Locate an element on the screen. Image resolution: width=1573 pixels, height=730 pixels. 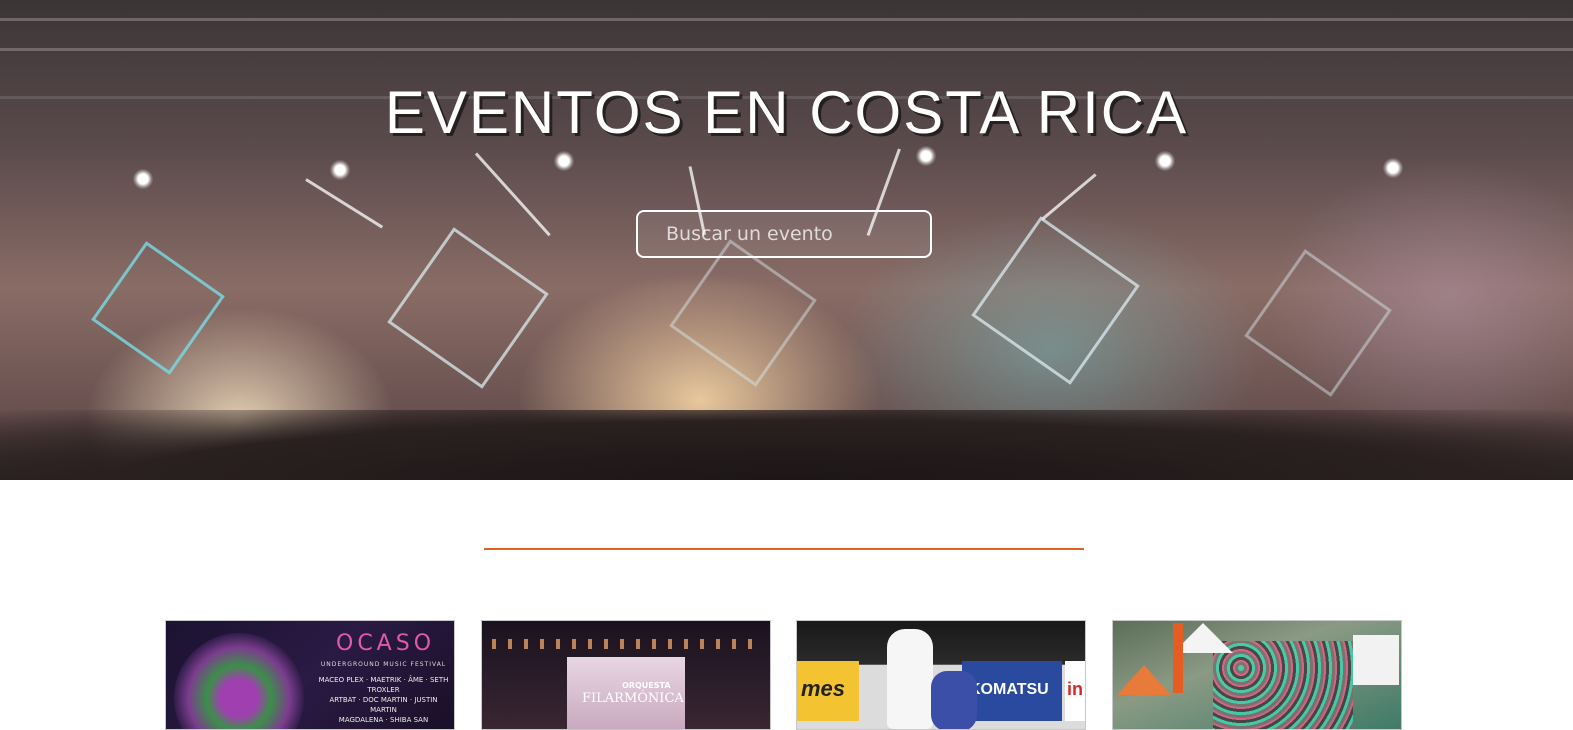
runners-crowd is located at coordinates (1283, 685).